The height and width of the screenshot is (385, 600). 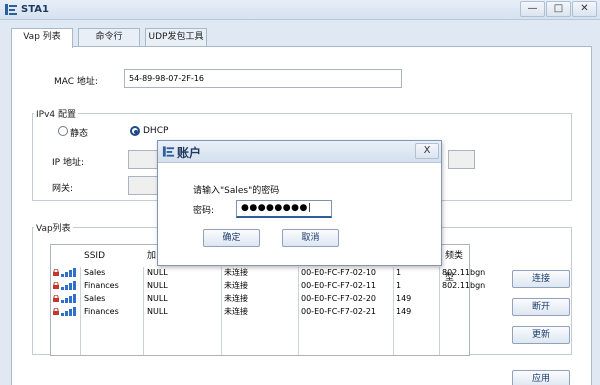 I want to click on ip-address-label: IP 地址:, so click(x=68, y=163).